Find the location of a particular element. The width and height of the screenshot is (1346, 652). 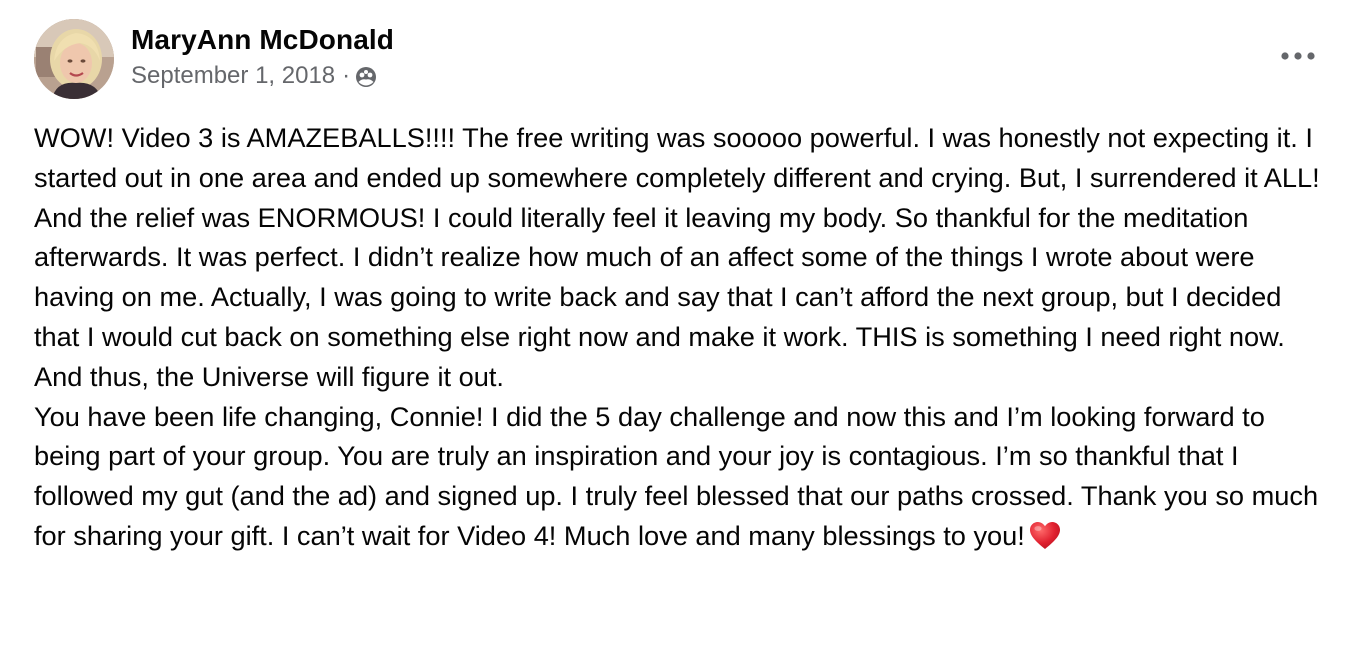

more-options-button is located at coordinates (1298, 56).